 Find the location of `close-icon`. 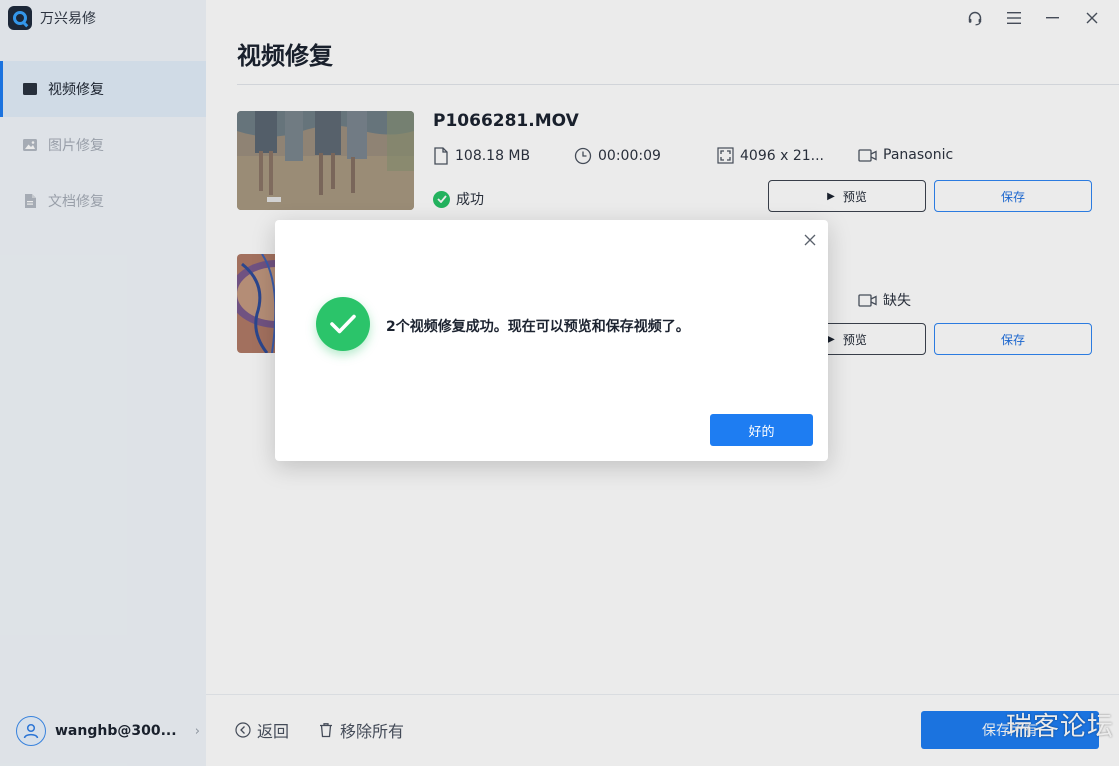

close-icon is located at coordinates (810, 240).